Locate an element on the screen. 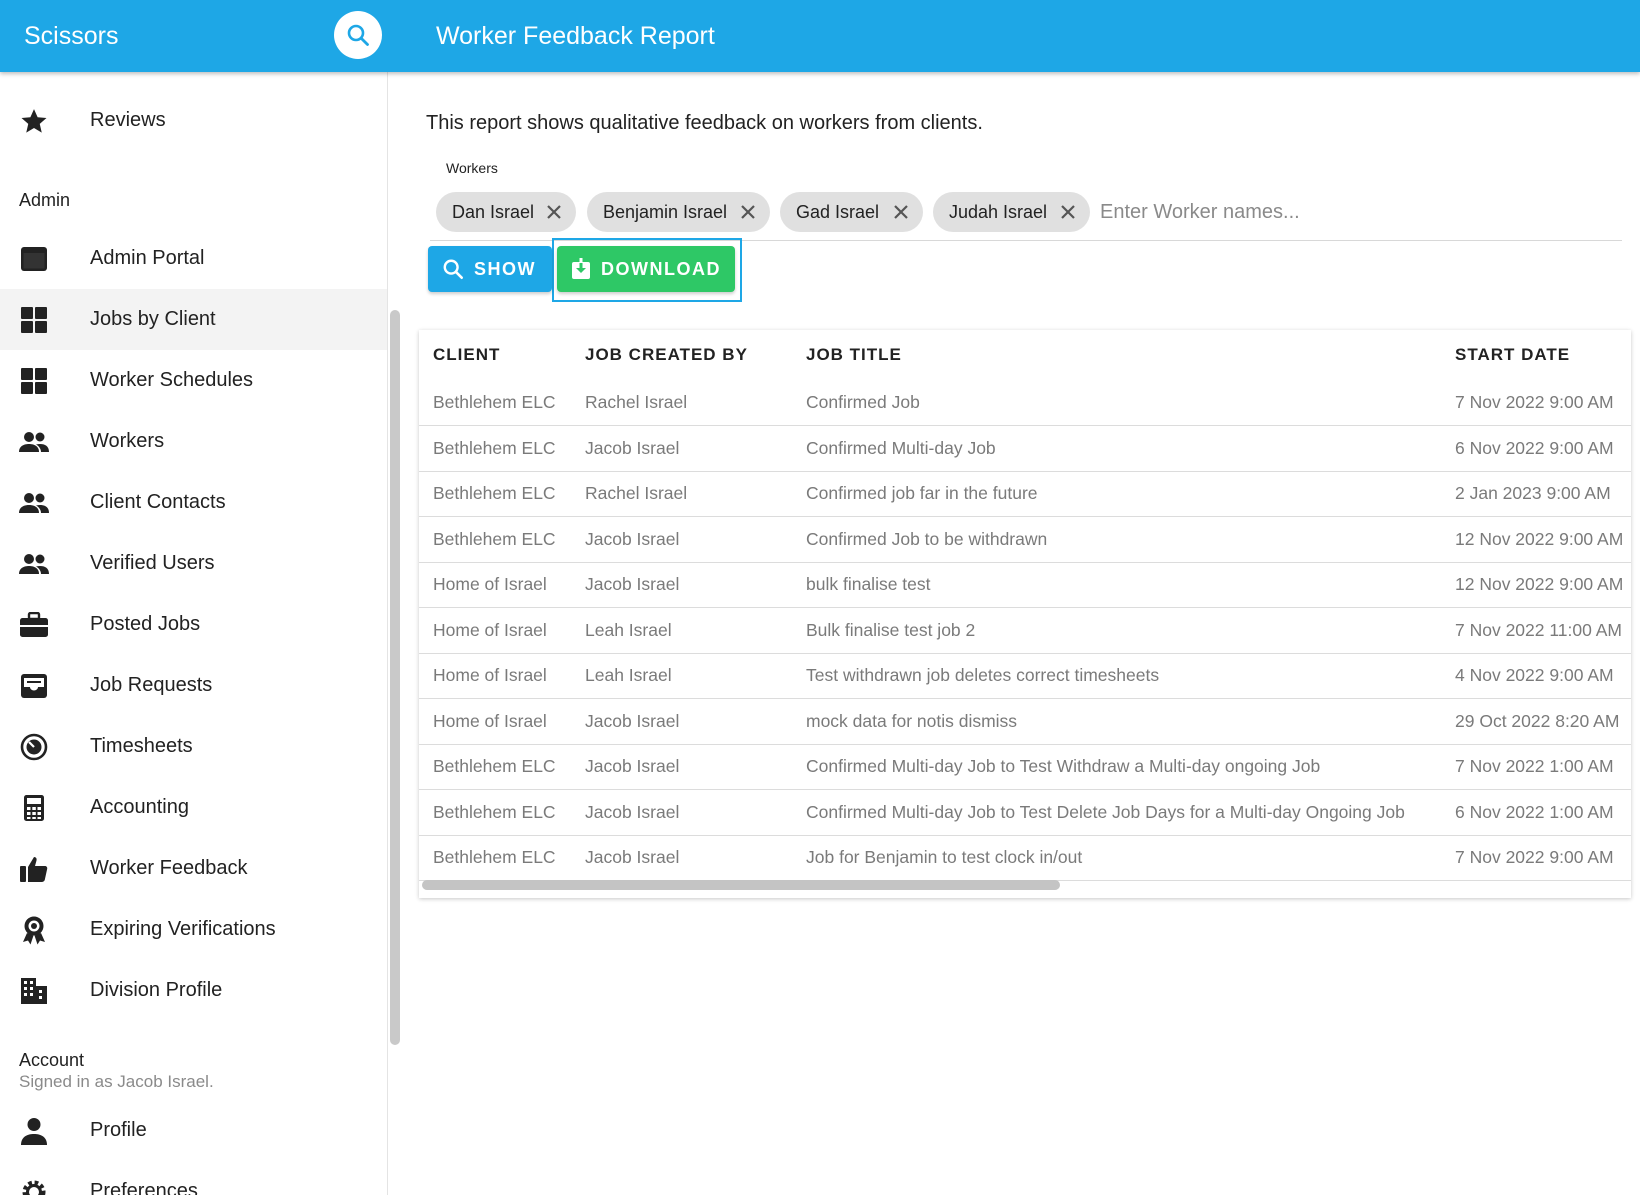 This screenshot has width=1640, height=1195. cell-start-date: 7 Nov 2022 1:00 AM is located at coordinates (1534, 766).